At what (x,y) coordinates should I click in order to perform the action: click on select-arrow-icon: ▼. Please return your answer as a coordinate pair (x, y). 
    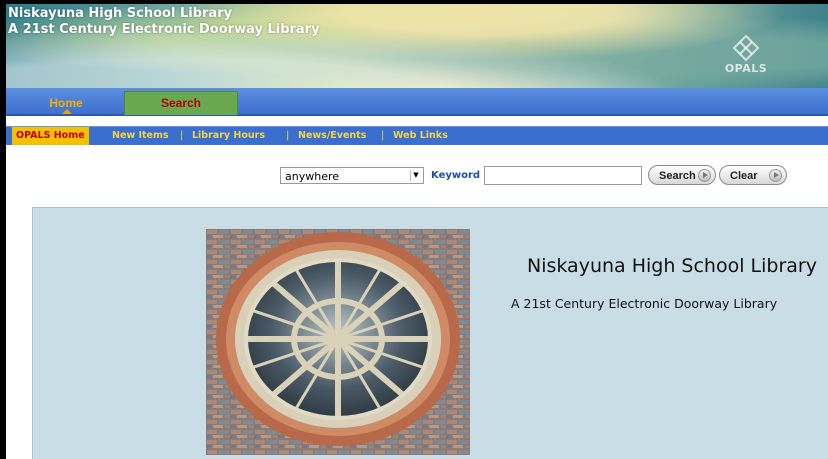
    Looking at the image, I should click on (415, 175).